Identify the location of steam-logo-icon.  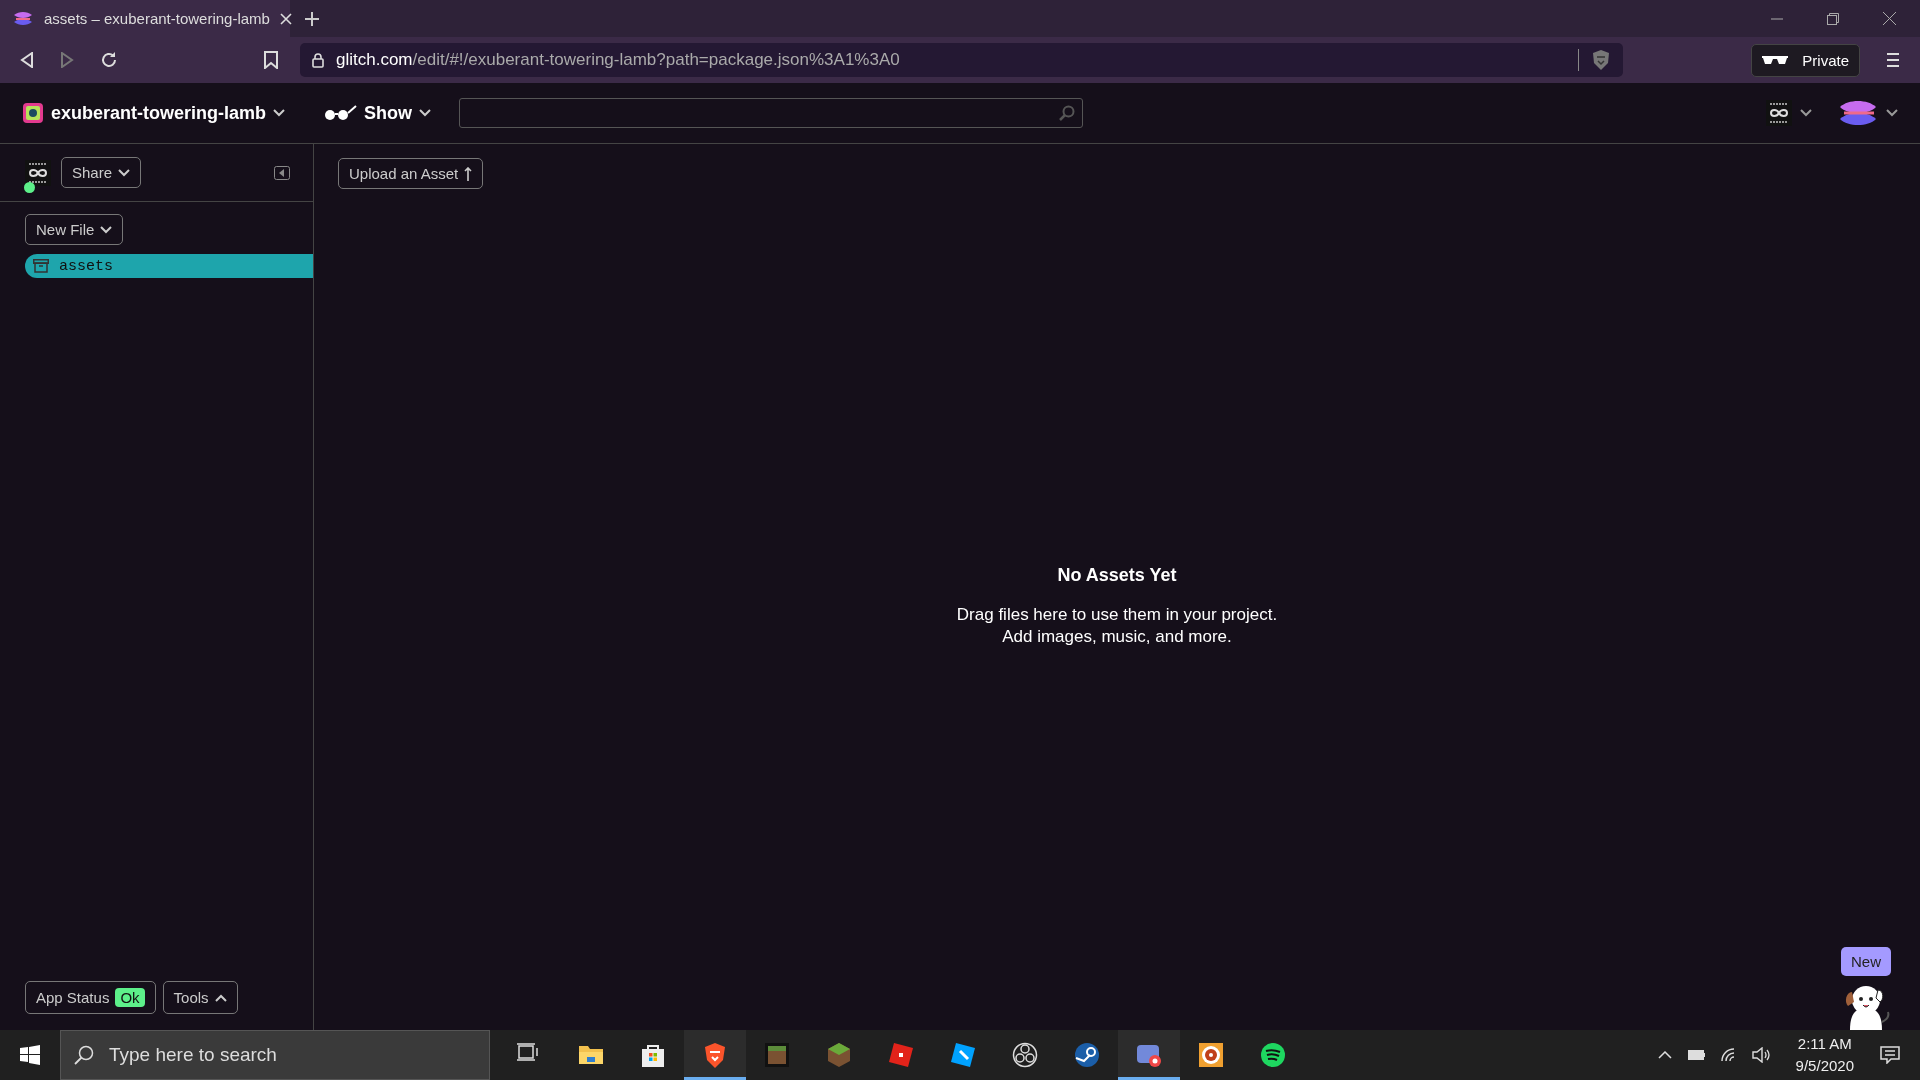
(1087, 1055).